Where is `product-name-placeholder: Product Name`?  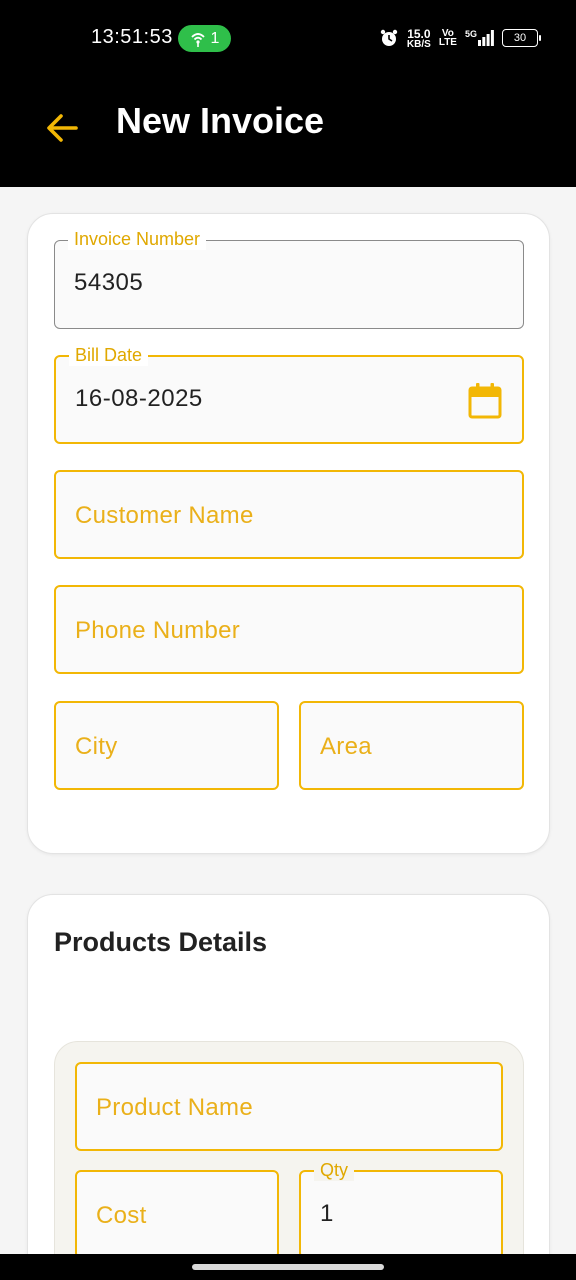 product-name-placeholder: Product Name is located at coordinates (174, 1107).